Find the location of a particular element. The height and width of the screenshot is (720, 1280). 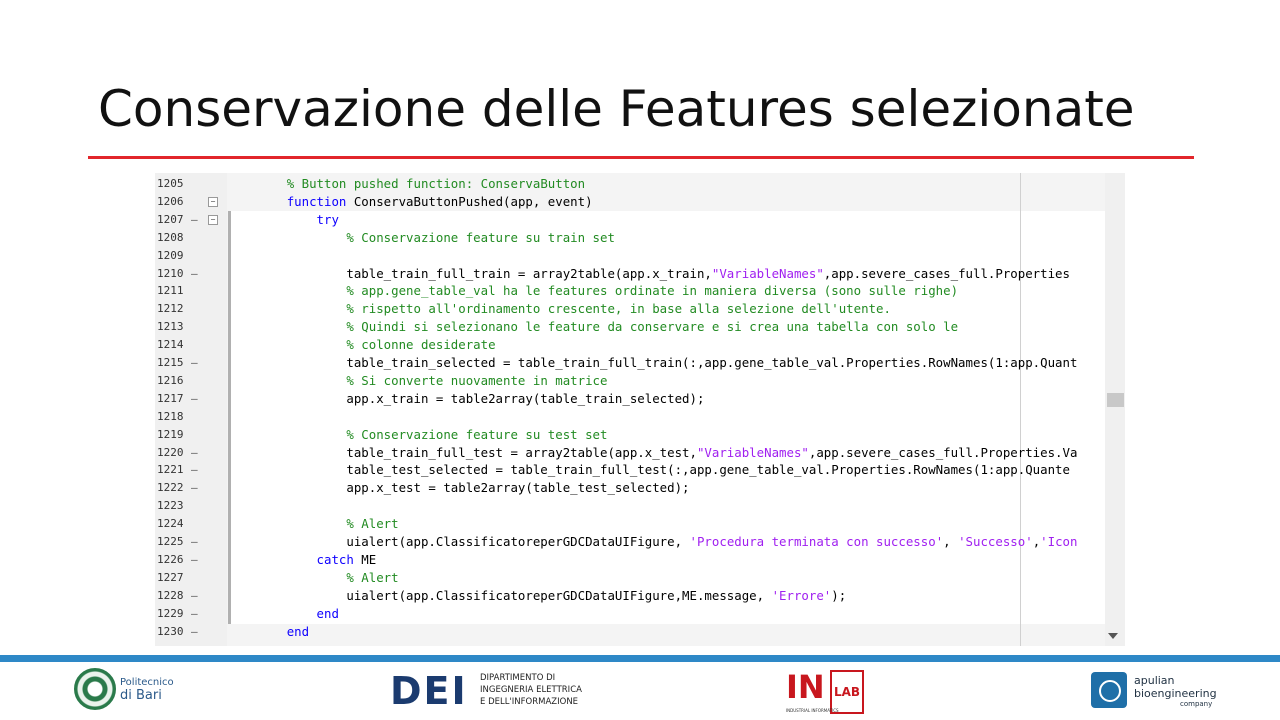

code-token: ); is located at coordinates (839, 595).